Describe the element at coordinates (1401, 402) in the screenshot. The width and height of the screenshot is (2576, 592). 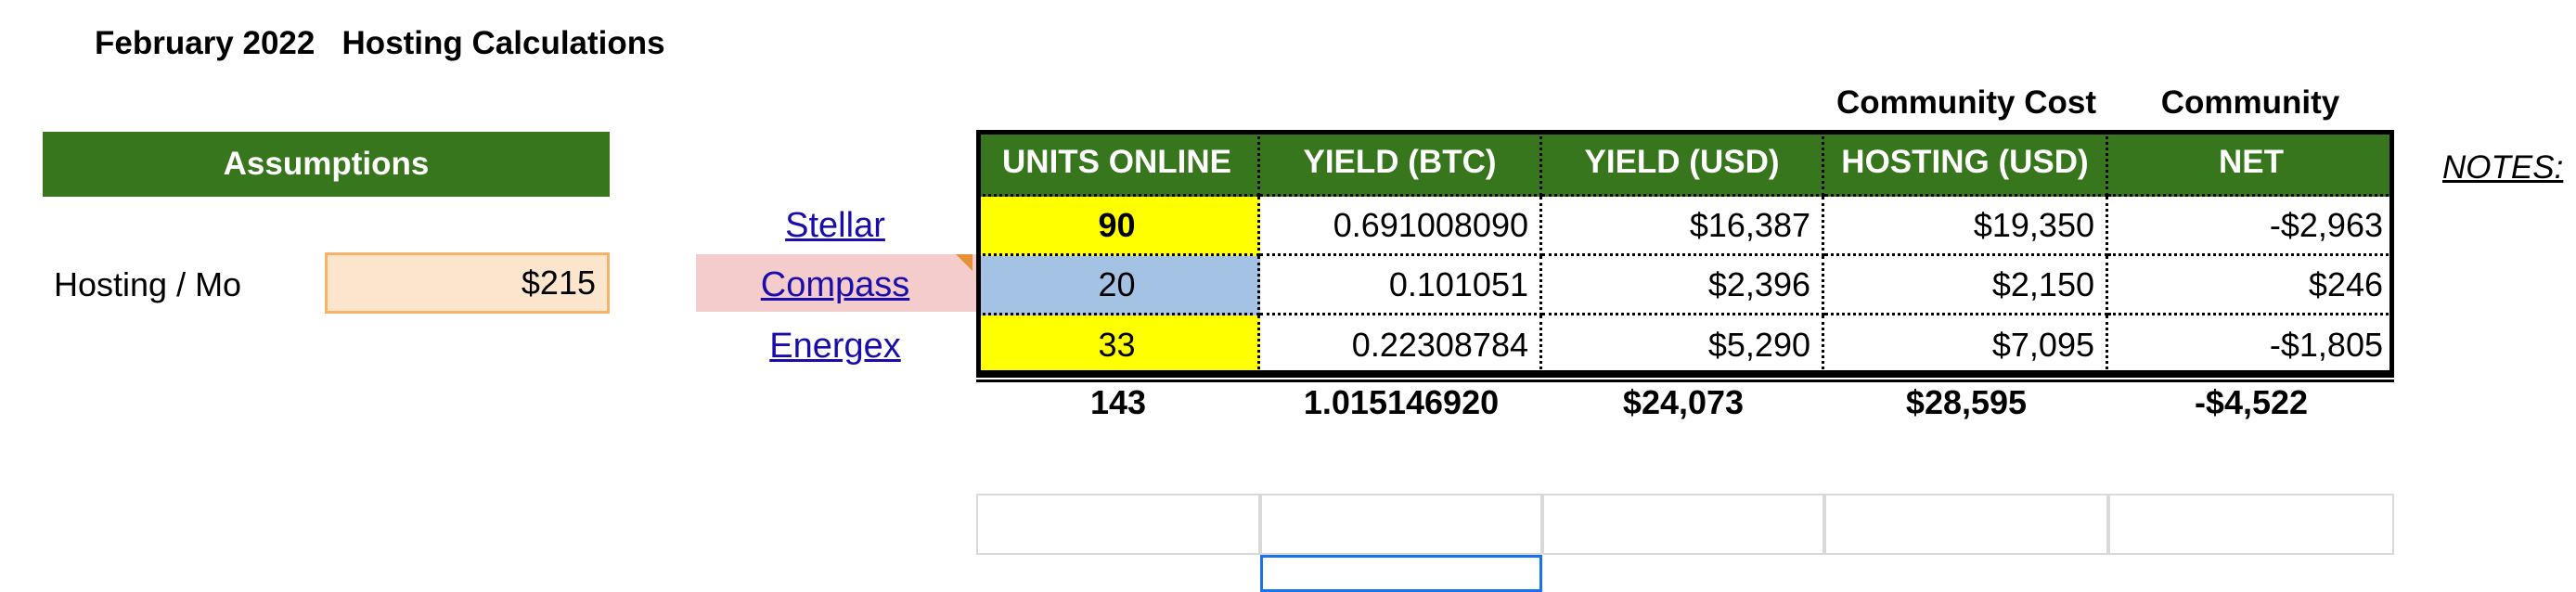
I see `total-btc-cell: 1.015146920` at that location.